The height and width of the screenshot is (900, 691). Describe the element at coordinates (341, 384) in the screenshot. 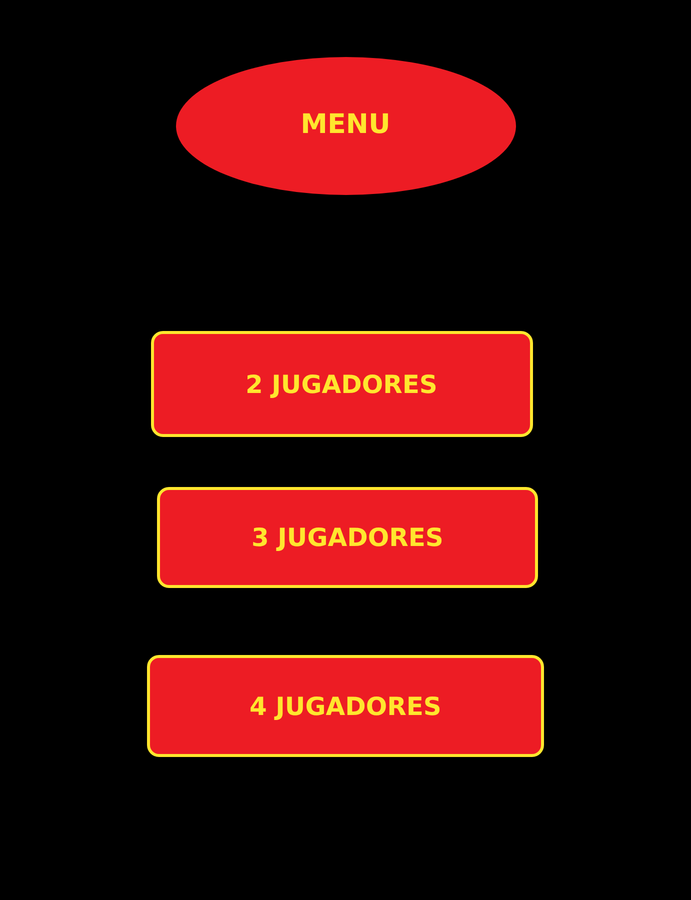

I see `players-button: 2 JUGADORES` at that location.